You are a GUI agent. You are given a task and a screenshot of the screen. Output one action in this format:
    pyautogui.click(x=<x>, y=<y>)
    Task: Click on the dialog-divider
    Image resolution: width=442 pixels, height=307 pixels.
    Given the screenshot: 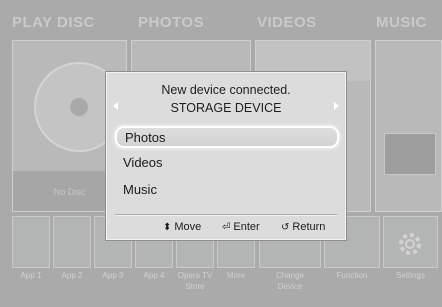 What is the action you would take?
    pyautogui.click(x=226, y=215)
    